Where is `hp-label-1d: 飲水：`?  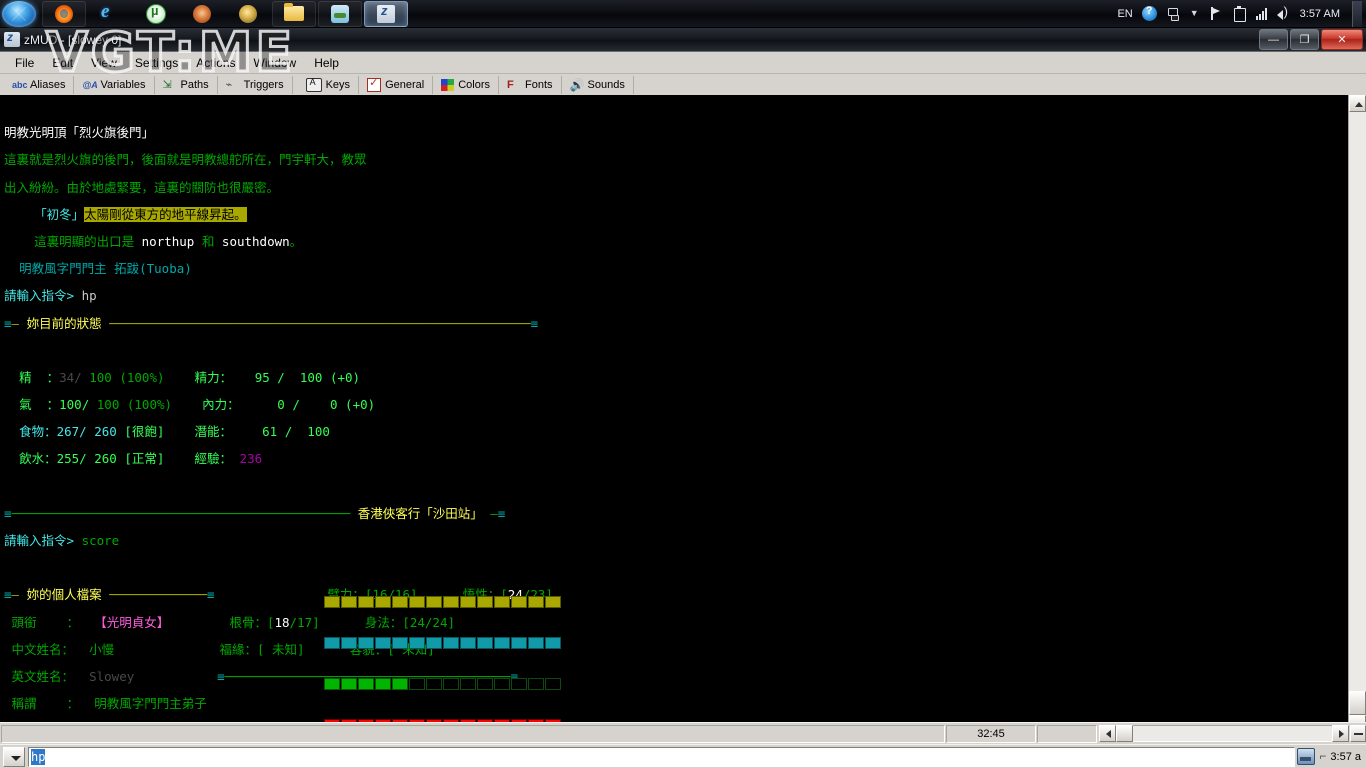
hp-label-1d: 飲水： is located at coordinates (38, 459).